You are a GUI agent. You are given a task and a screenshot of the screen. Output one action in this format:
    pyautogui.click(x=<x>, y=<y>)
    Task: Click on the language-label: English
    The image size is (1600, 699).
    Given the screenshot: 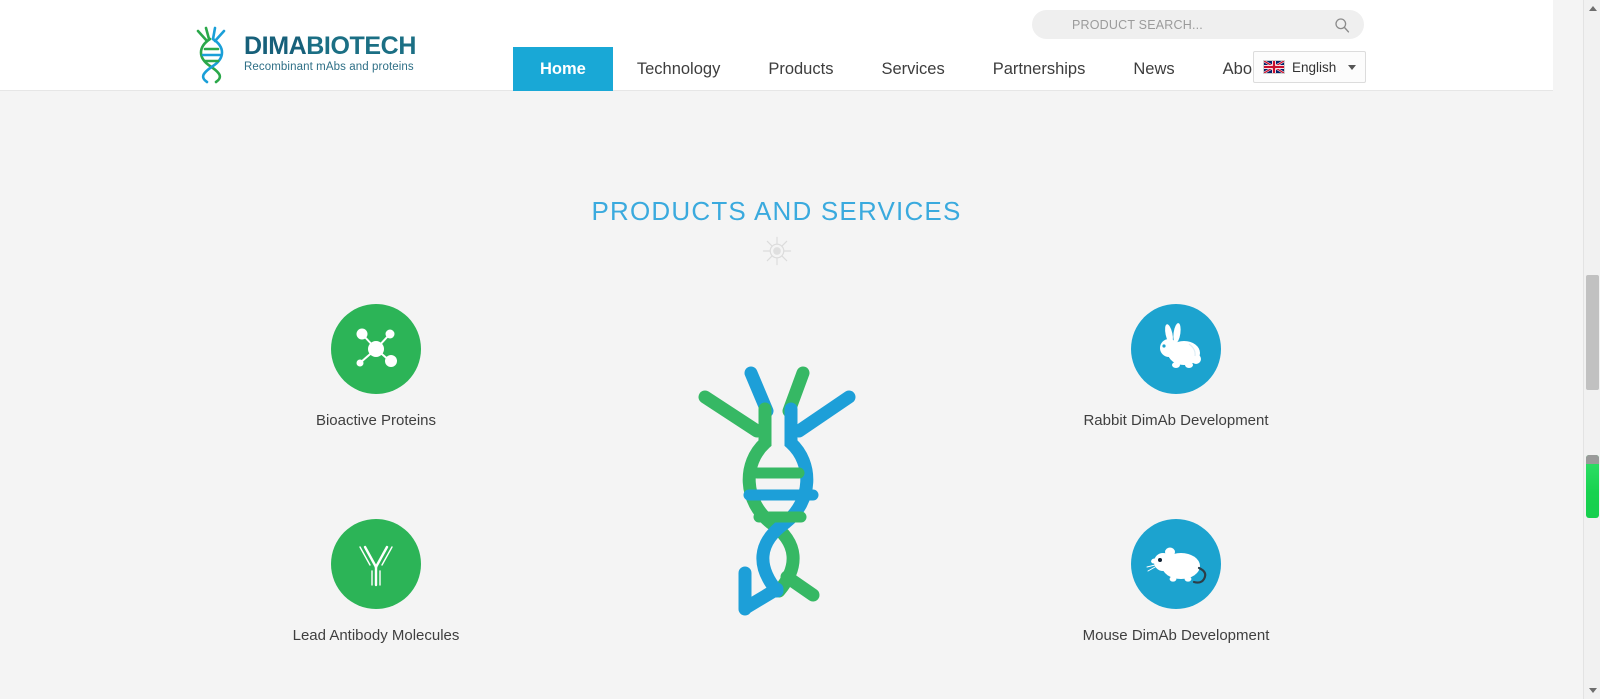 What is the action you would take?
    pyautogui.click(x=1314, y=67)
    